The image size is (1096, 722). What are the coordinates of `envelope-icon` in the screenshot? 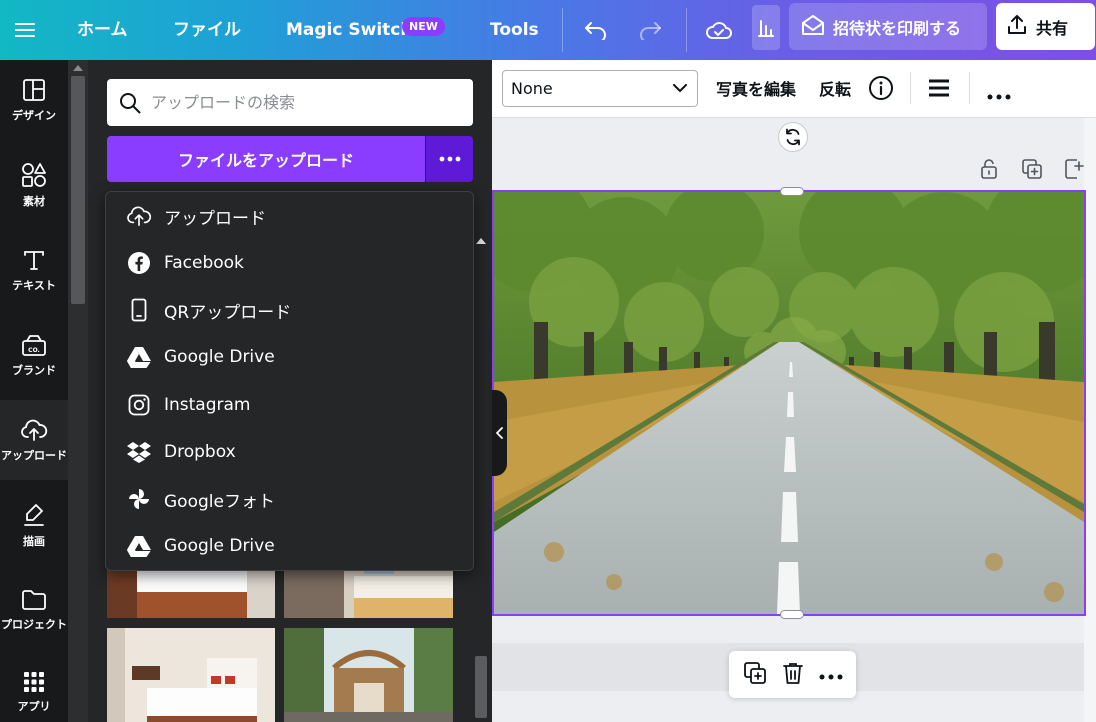 It's located at (813, 27).